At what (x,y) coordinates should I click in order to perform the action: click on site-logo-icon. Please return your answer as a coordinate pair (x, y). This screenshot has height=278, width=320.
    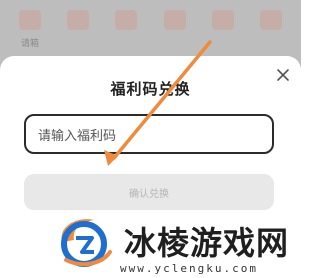
    Looking at the image, I should click on (86, 243).